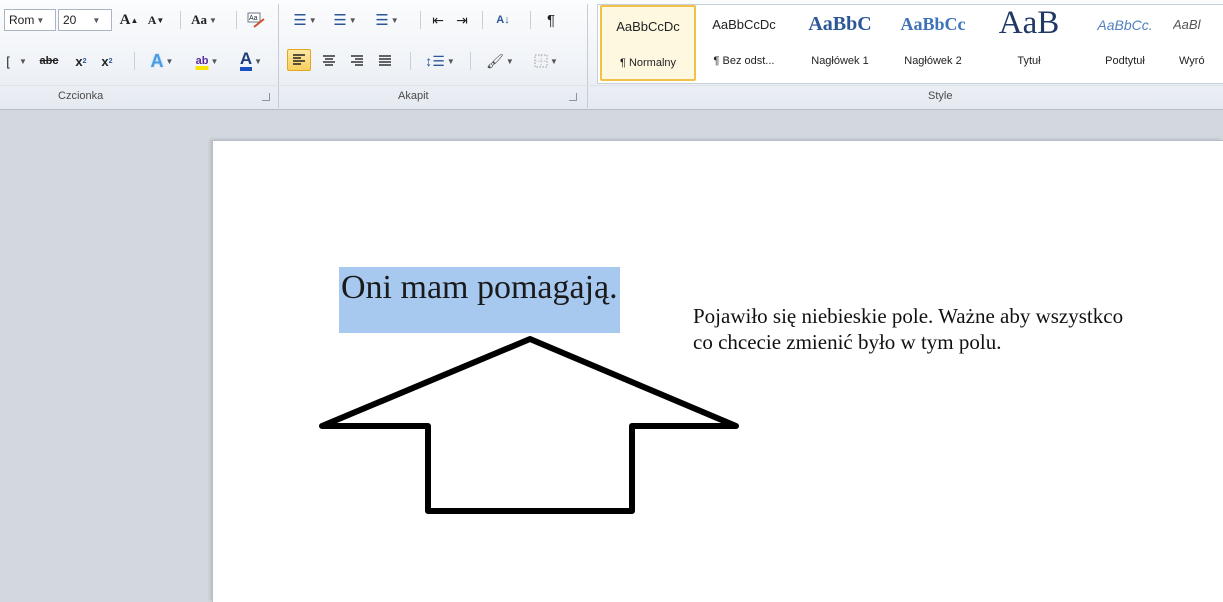 The image size is (1223, 602). What do you see at coordinates (840, 24) in the screenshot?
I see `style-heading-1-sample: AaBbC` at bounding box center [840, 24].